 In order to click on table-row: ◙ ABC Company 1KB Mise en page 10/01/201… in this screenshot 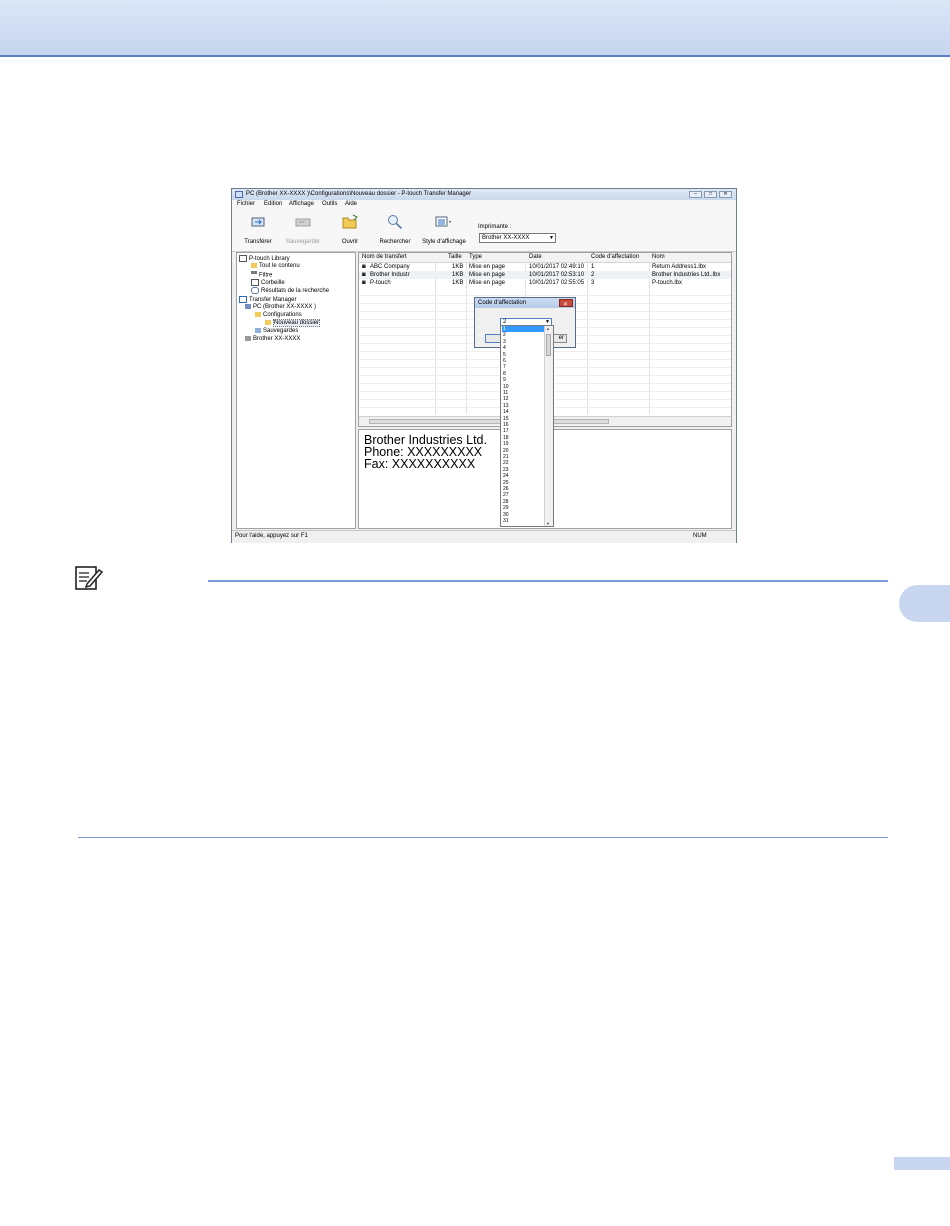, I will do `click(545, 267)`.